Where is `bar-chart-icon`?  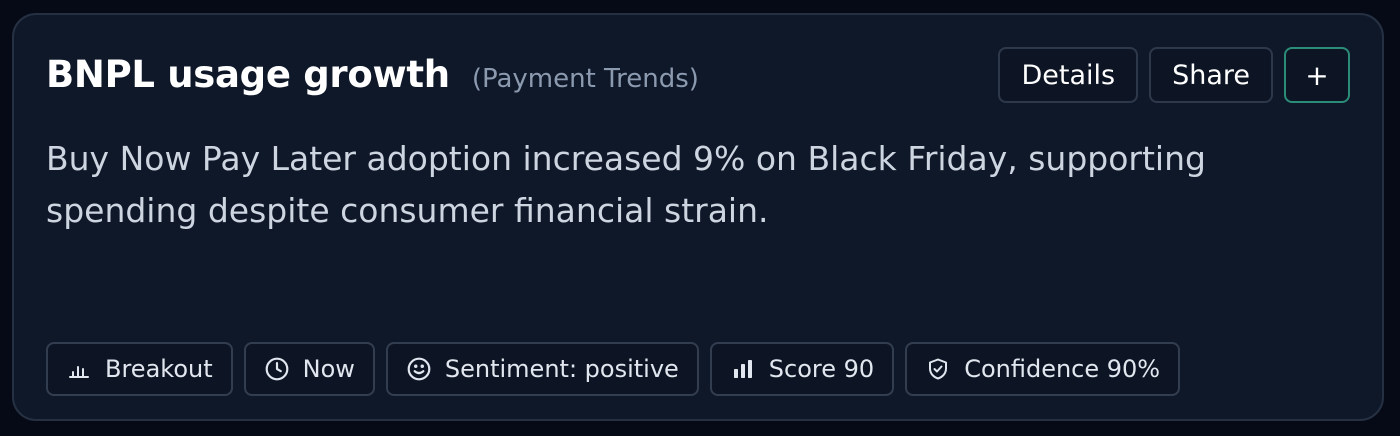 bar-chart-icon is located at coordinates (743, 369).